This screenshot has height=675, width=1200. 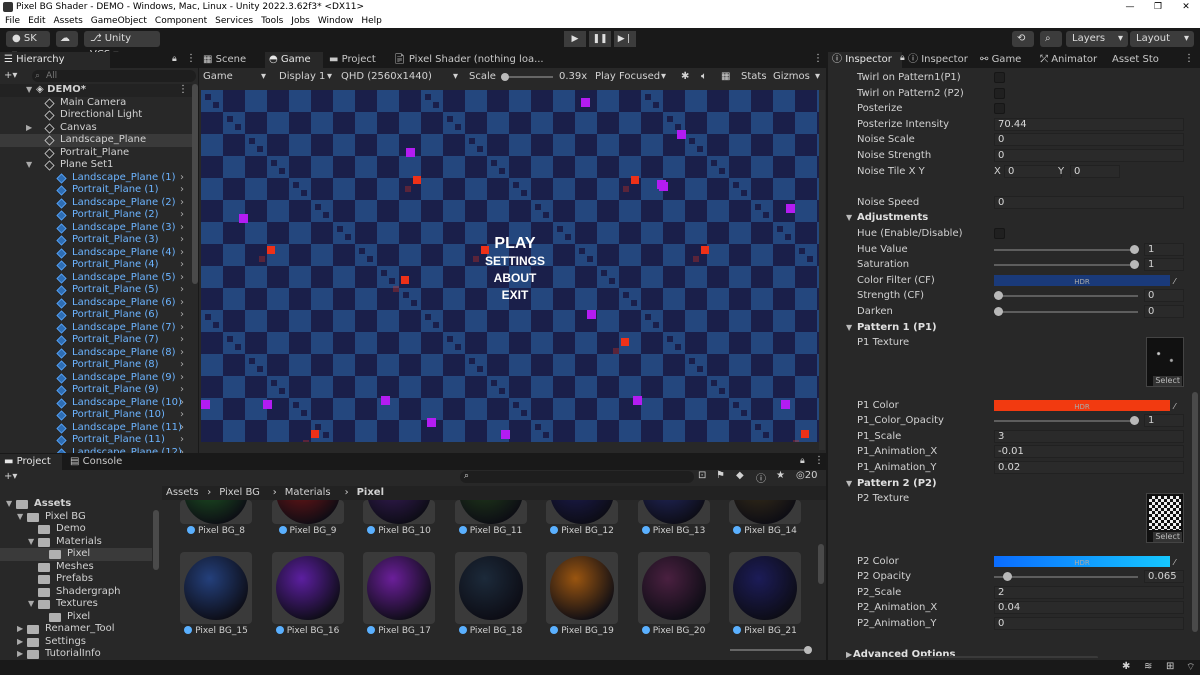 I want to click on breadcrumb-item: Materials, so click(x=308, y=493).